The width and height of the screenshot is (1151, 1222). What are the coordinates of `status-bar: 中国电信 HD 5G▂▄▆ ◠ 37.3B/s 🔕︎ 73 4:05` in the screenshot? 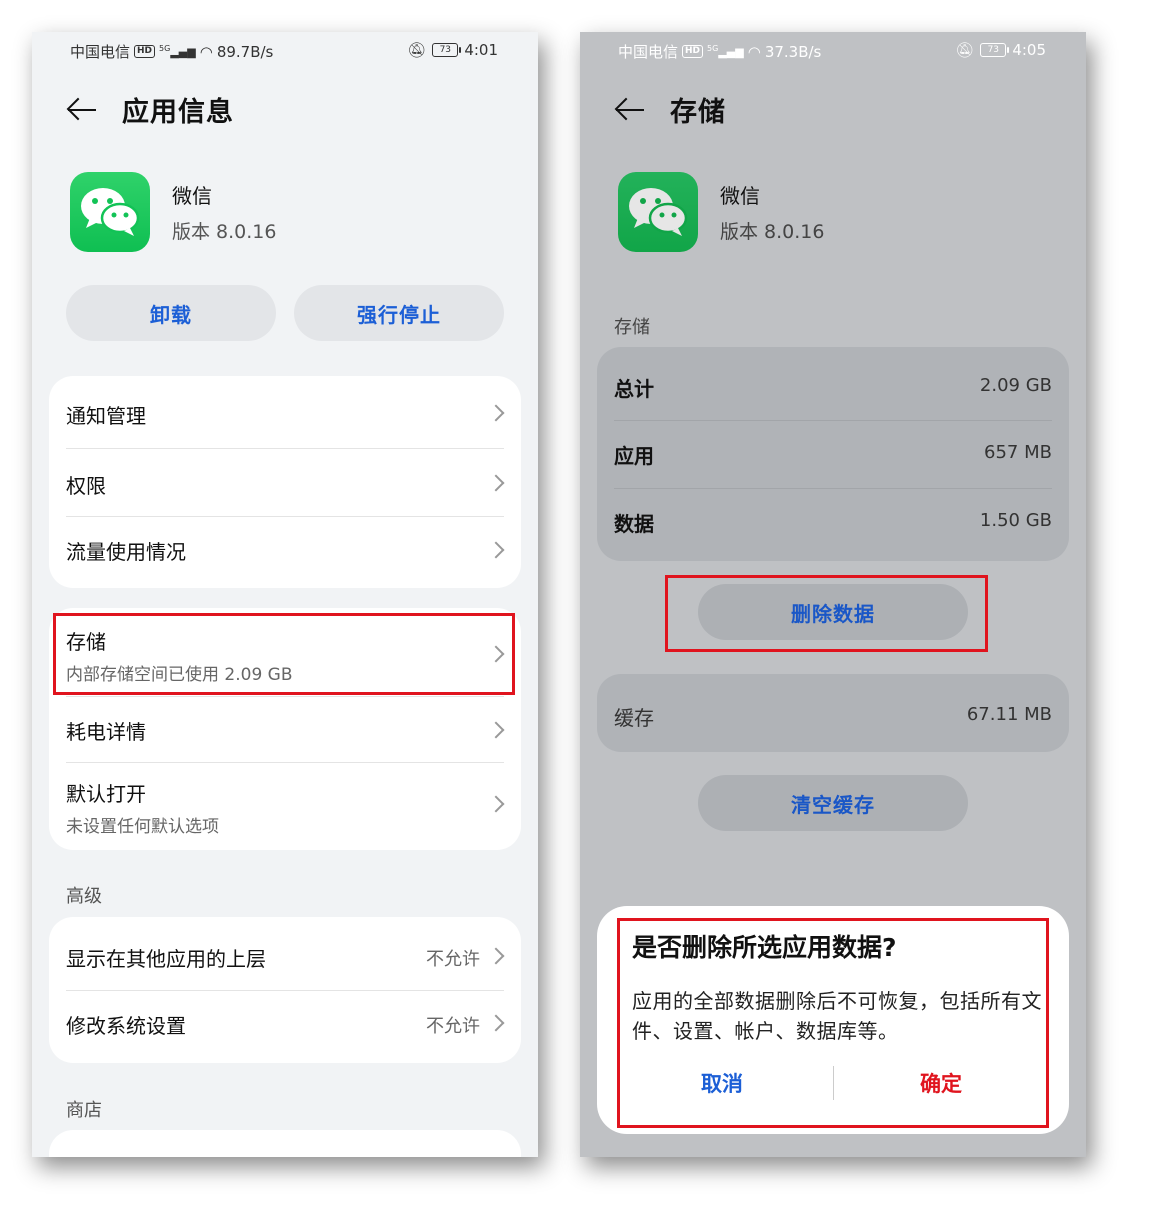 It's located at (833, 49).